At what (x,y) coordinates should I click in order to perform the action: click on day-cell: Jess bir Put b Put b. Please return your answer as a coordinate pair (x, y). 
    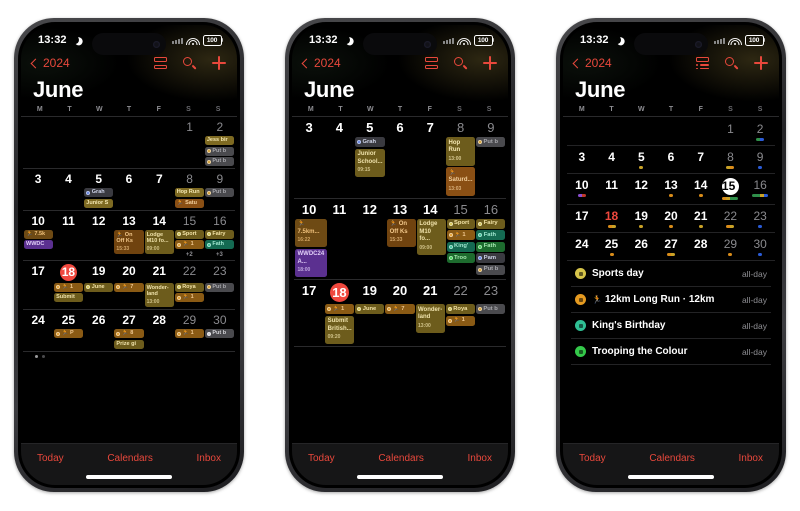
    Looking at the image, I should click on (219, 151).